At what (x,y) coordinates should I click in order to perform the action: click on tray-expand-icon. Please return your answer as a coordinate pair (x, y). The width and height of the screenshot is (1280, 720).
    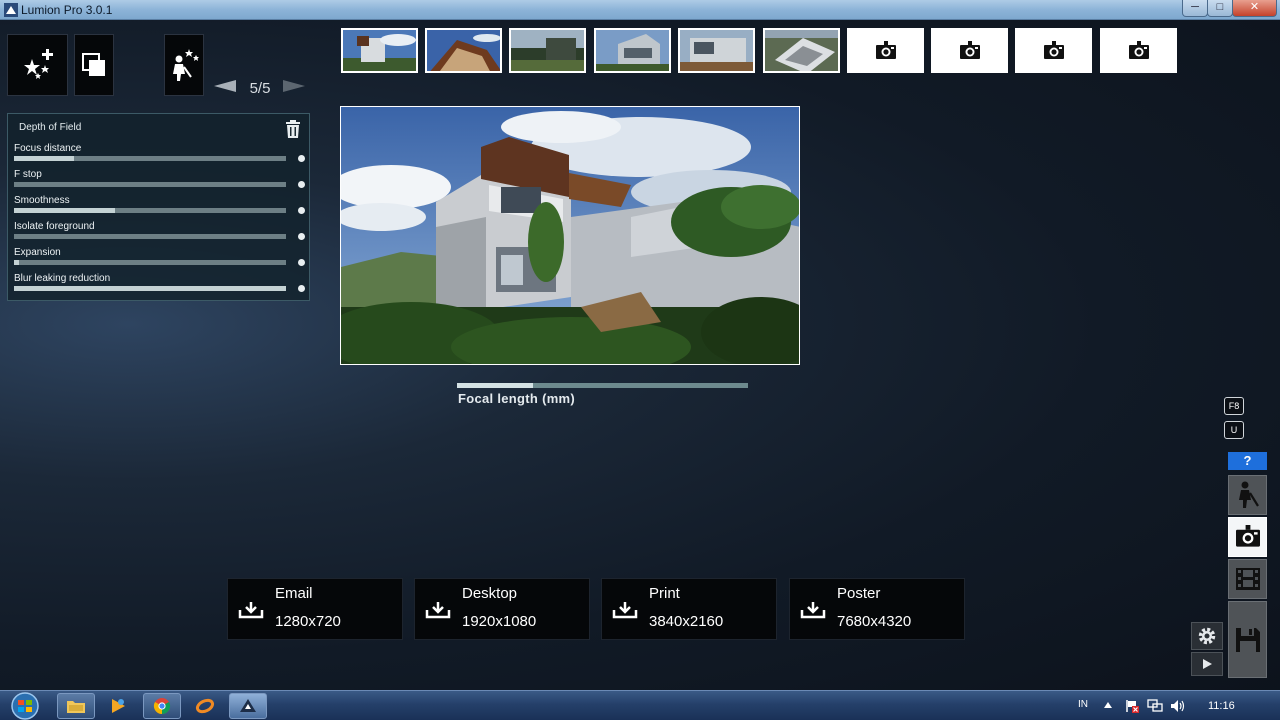
    Looking at the image, I should click on (1108, 705).